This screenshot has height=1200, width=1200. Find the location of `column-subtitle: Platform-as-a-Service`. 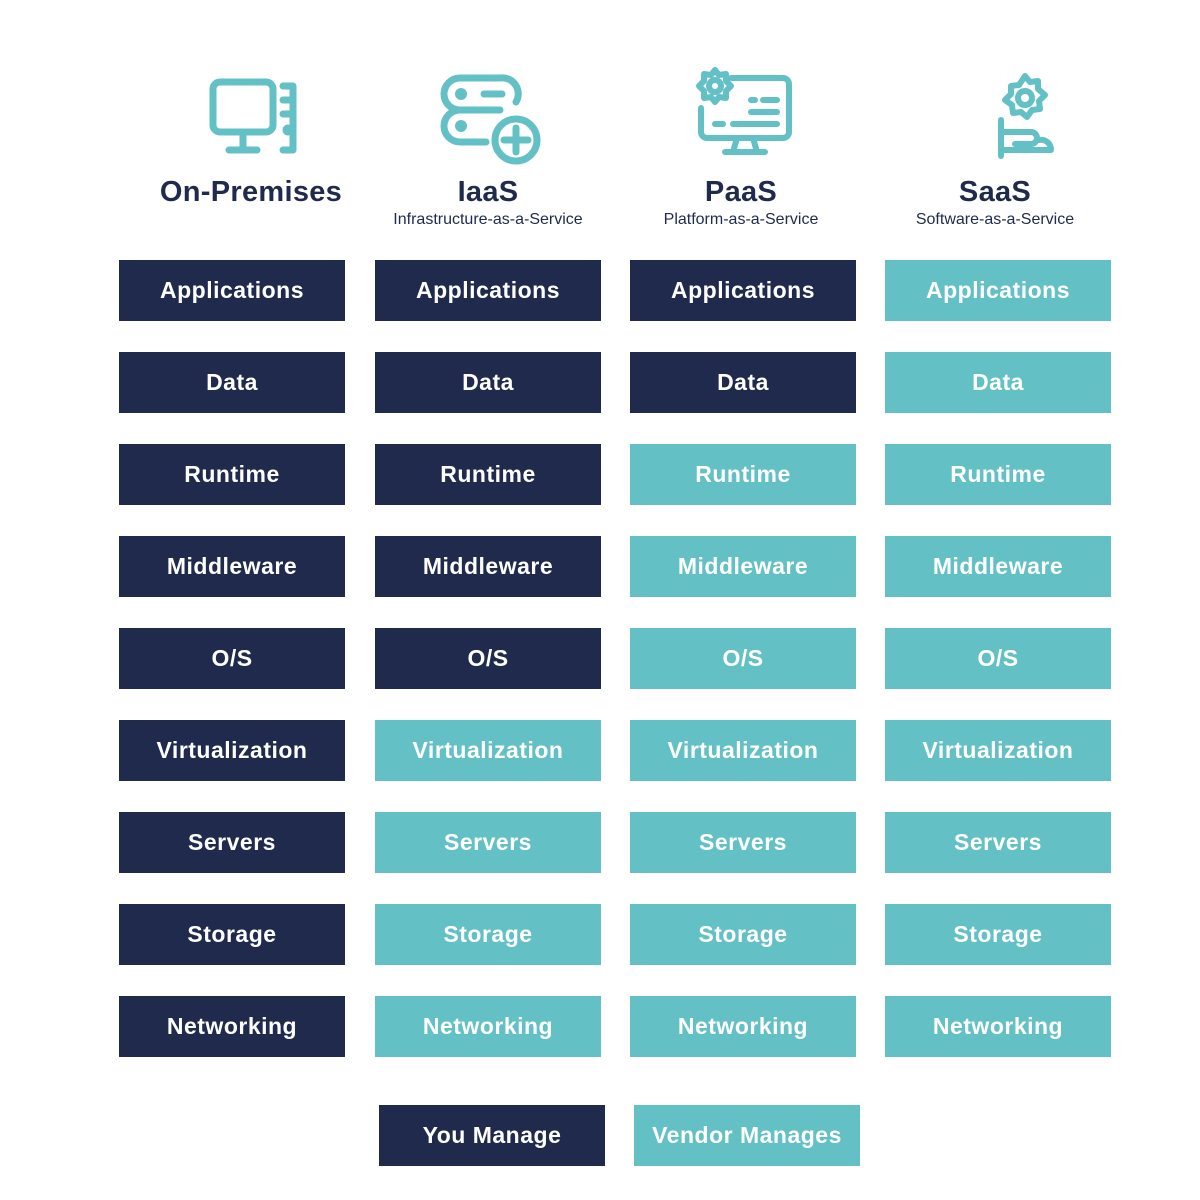

column-subtitle: Platform-as-a-Service is located at coordinates (741, 219).